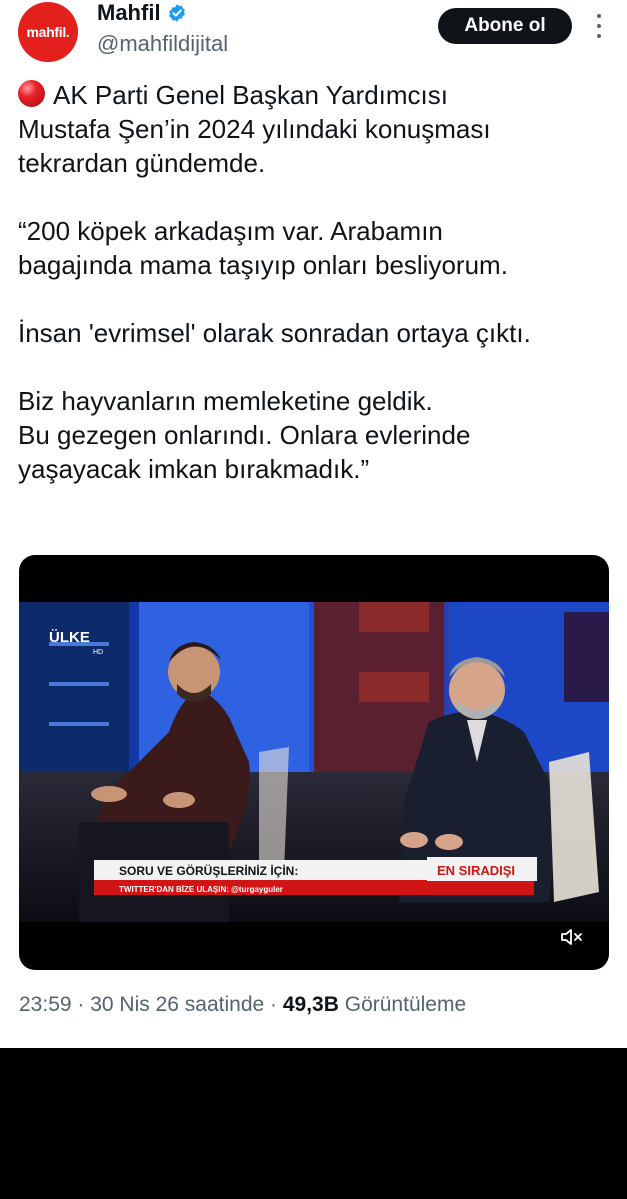  What do you see at coordinates (572, 937) in the screenshot?
I see `speaker-muted-icon` at bounding box center [572, 937].